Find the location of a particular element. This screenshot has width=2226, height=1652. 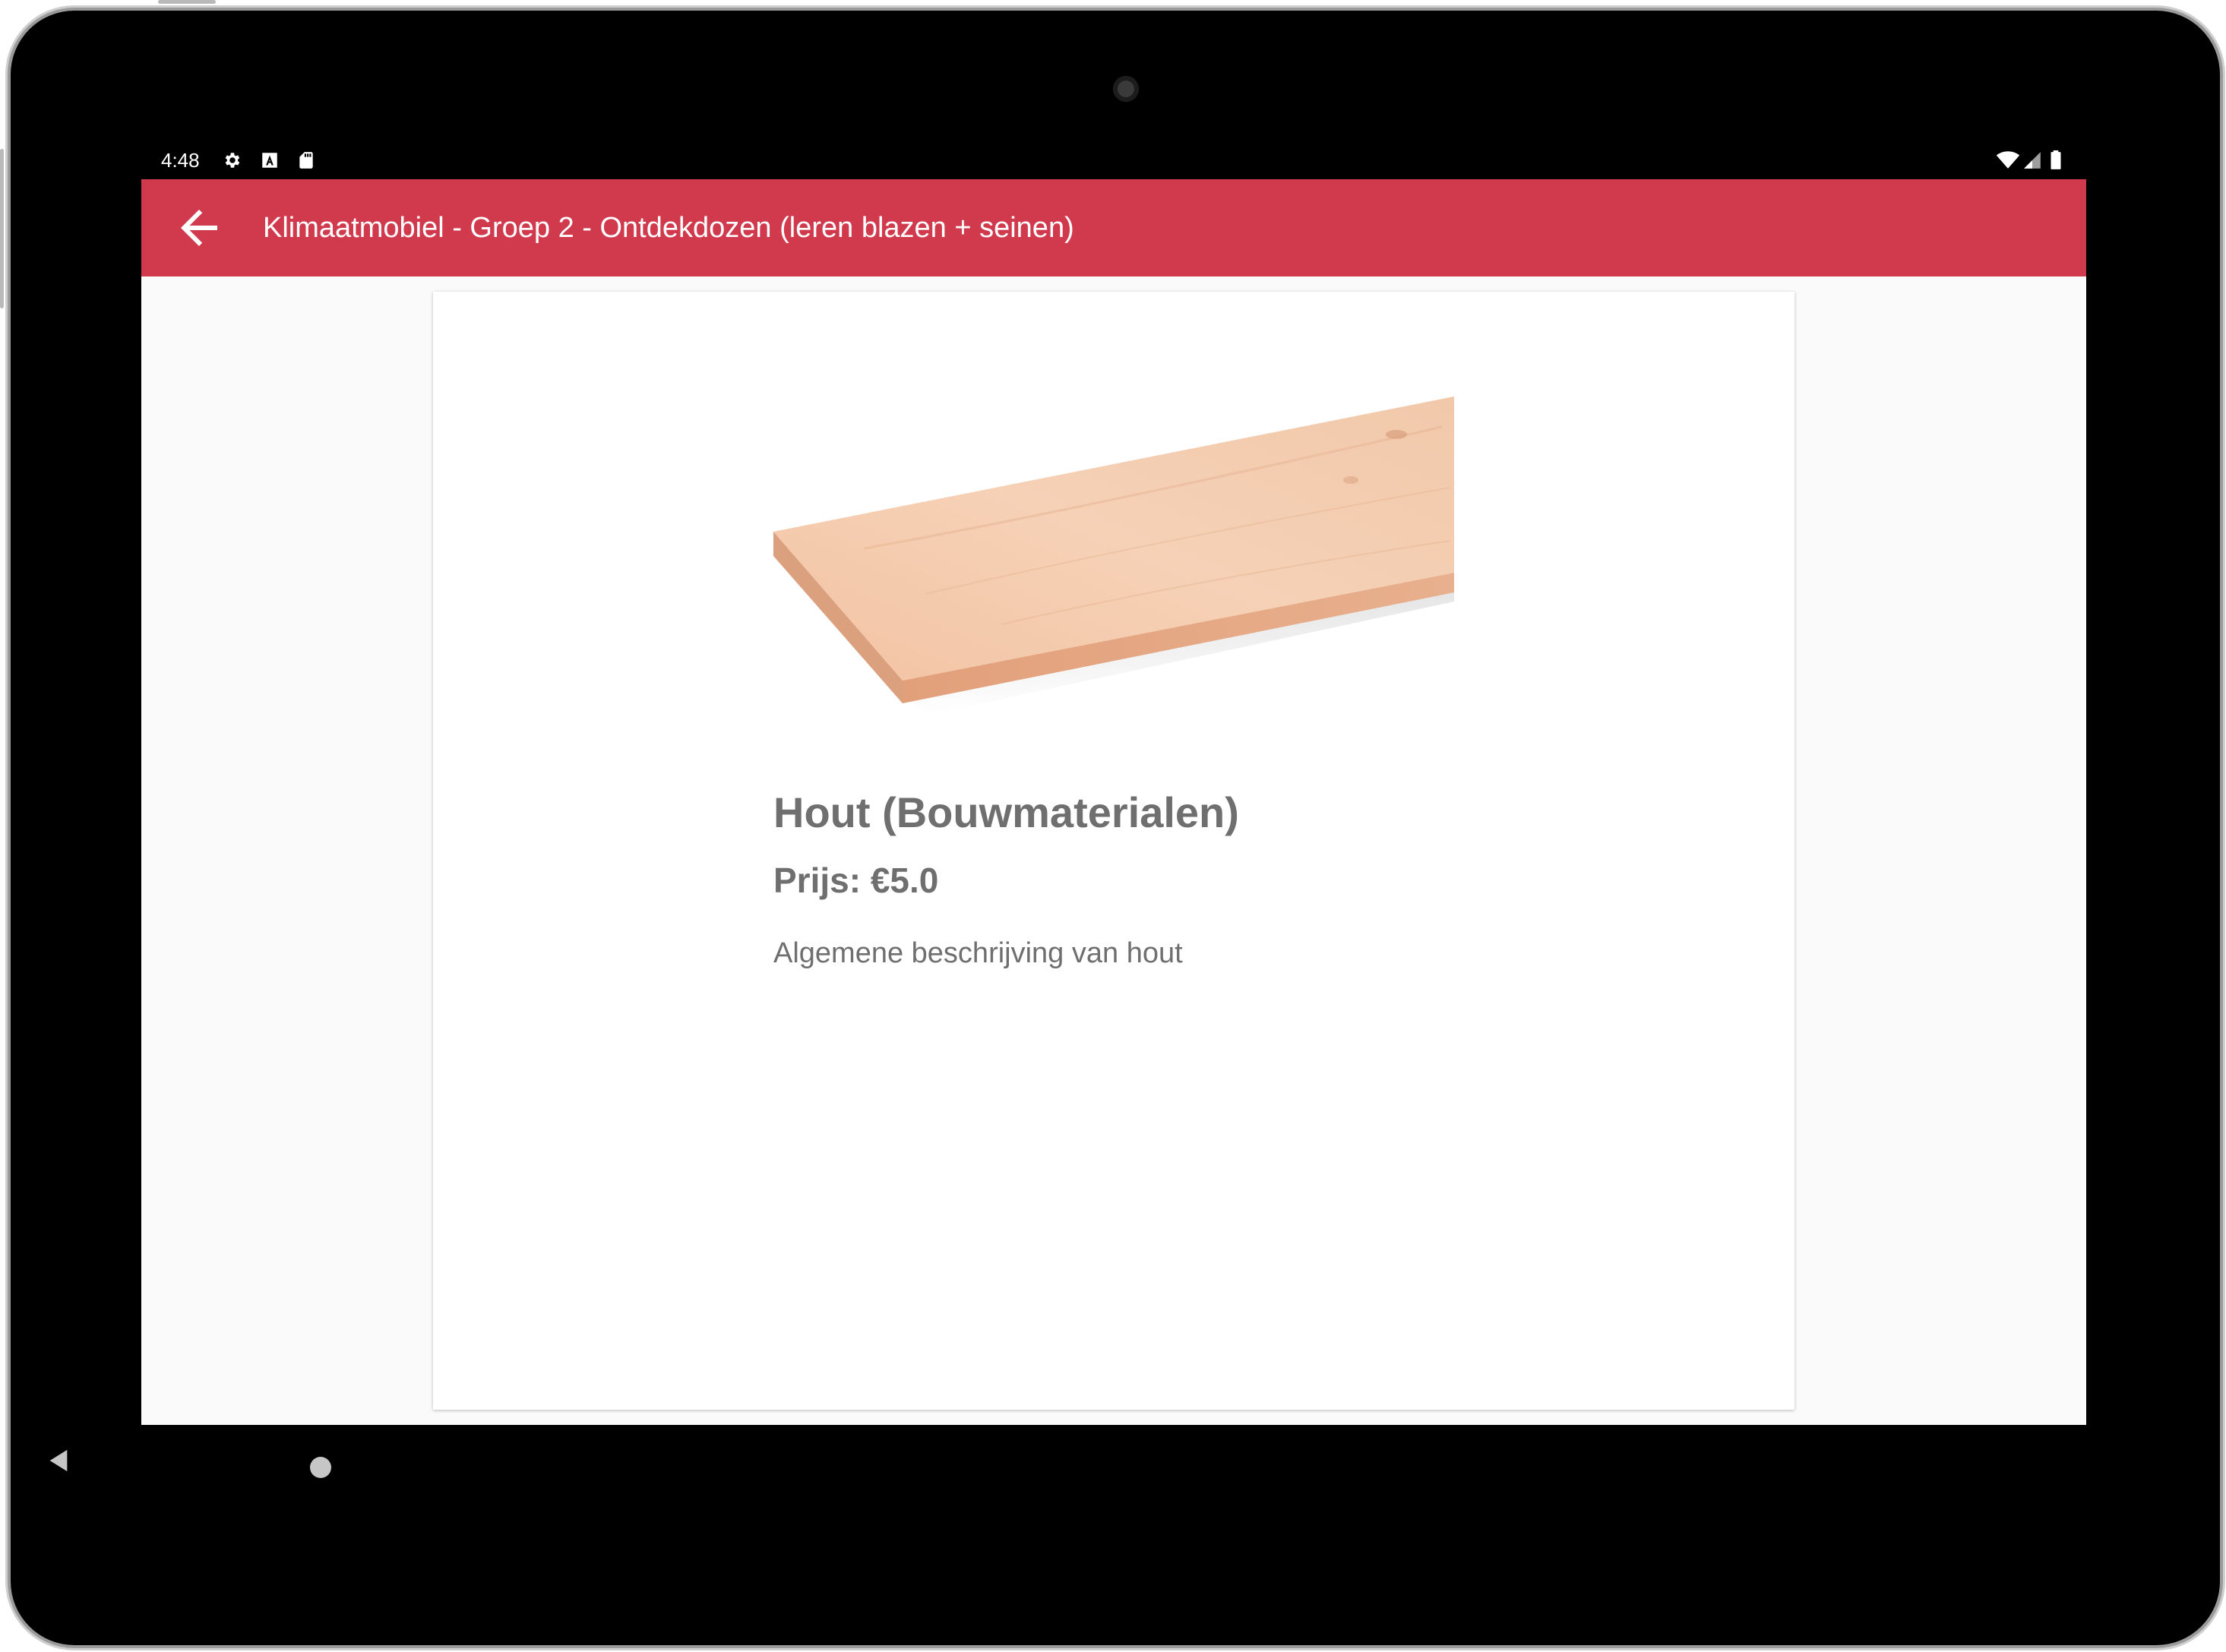

product-price: Prijs: €5.0 is located at coordinates (856, 880).